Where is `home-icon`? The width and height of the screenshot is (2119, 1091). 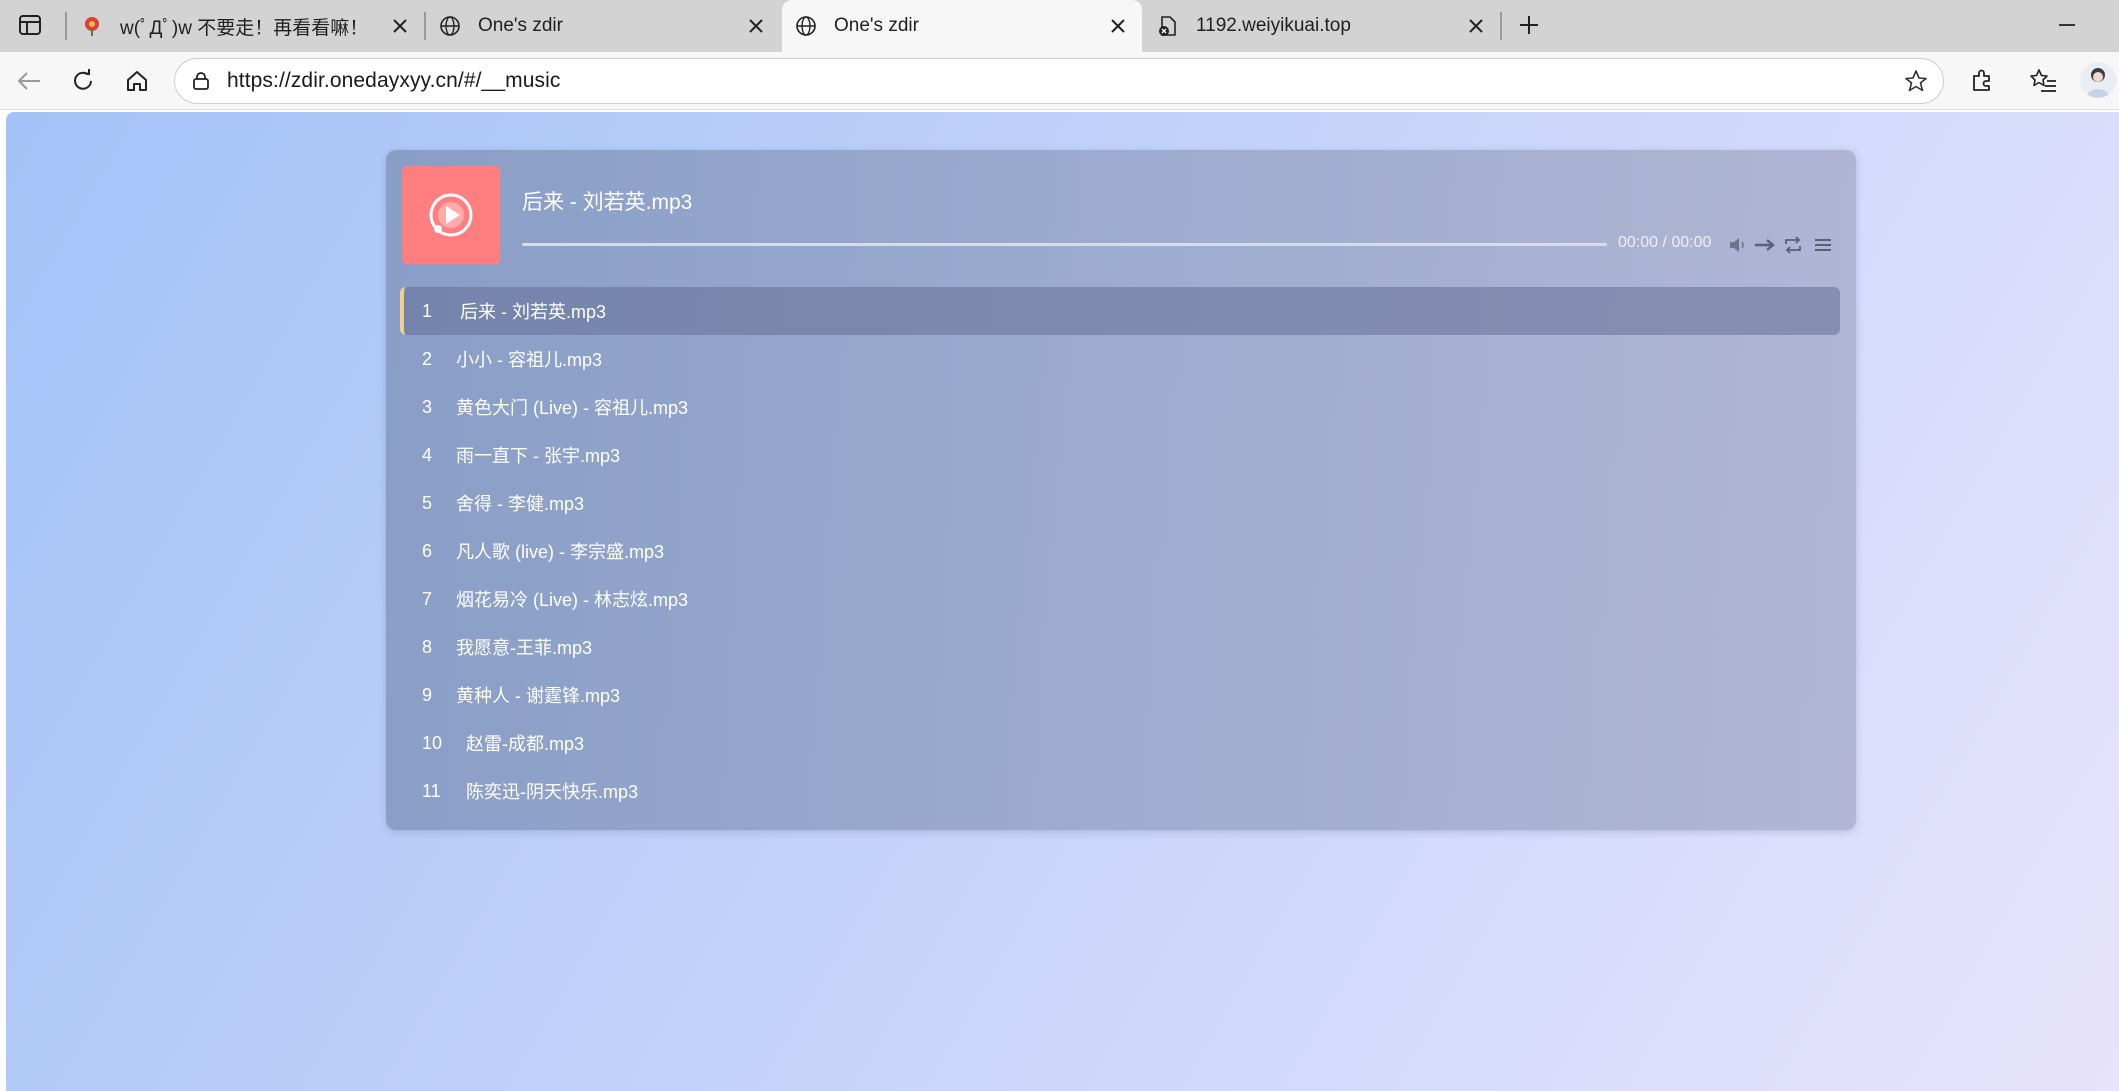 home-icon is located at coordinates (137, 81).